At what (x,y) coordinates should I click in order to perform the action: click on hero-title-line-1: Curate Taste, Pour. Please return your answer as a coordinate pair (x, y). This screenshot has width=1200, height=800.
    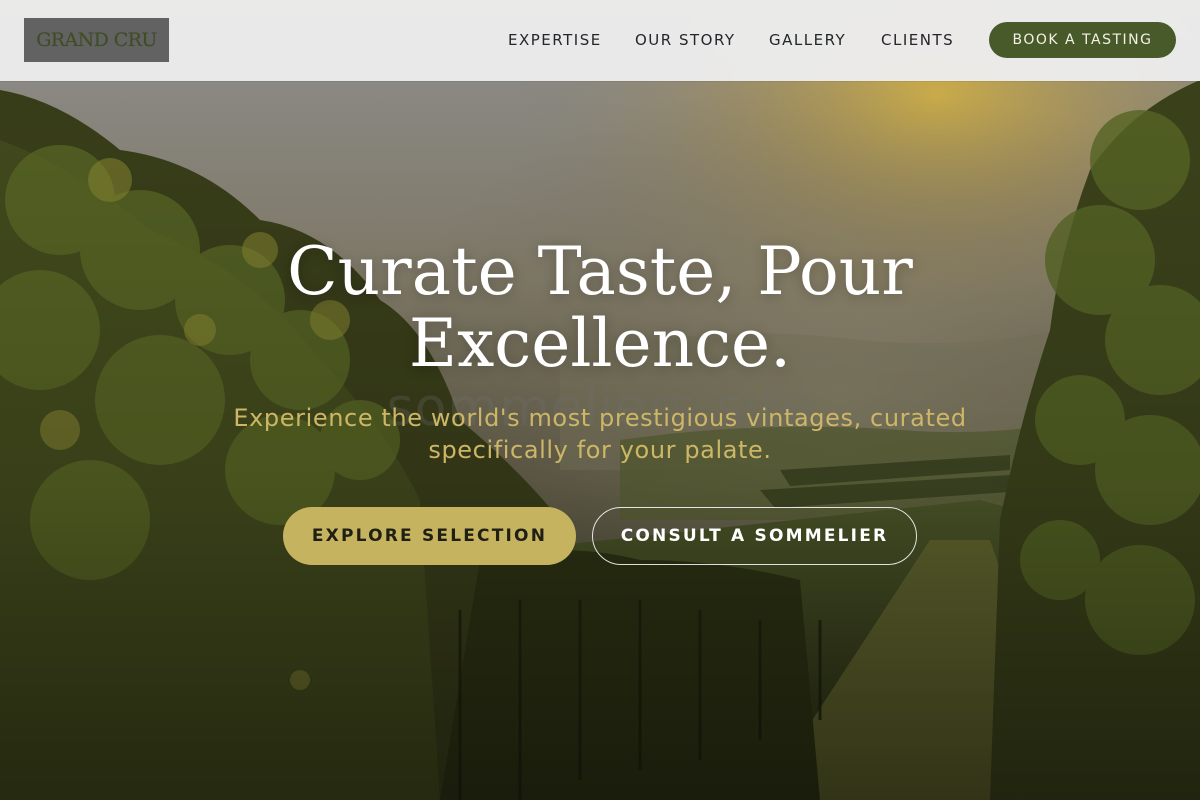
    Looking at the image, I should click on (600, 271).